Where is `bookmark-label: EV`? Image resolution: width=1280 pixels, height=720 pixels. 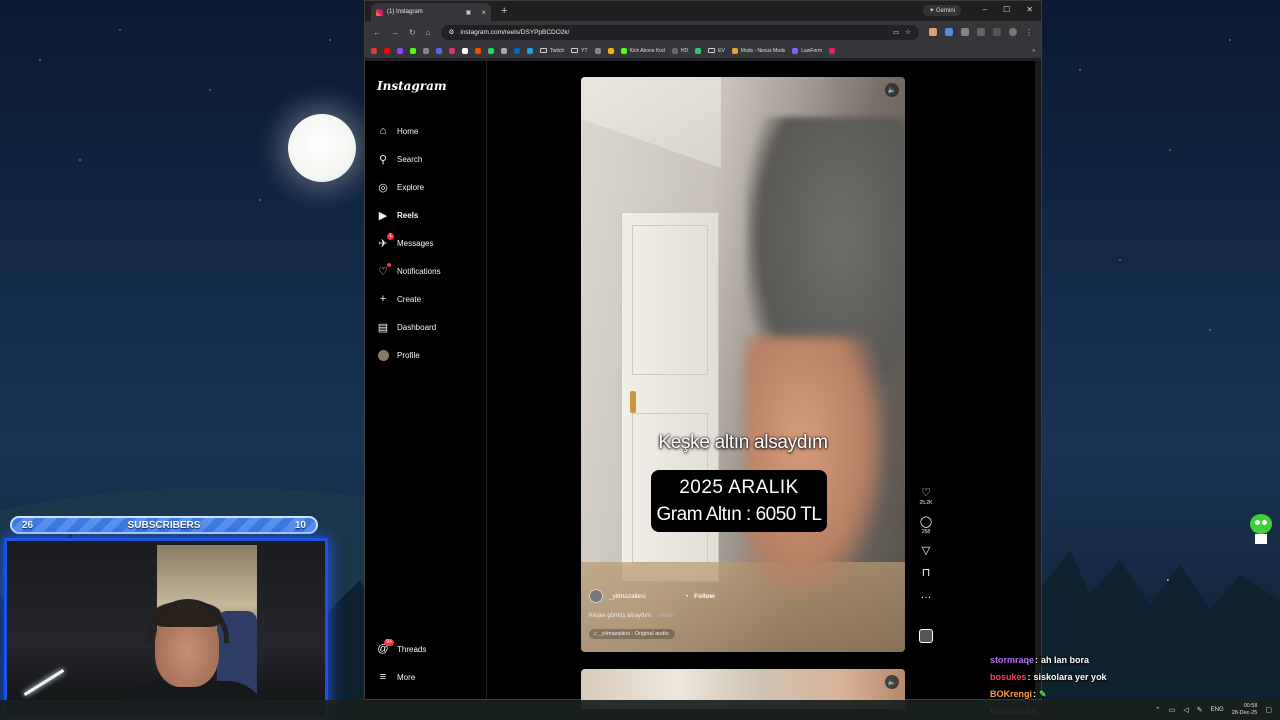 bookmark-label: EV is located at coordinates (721, 50).